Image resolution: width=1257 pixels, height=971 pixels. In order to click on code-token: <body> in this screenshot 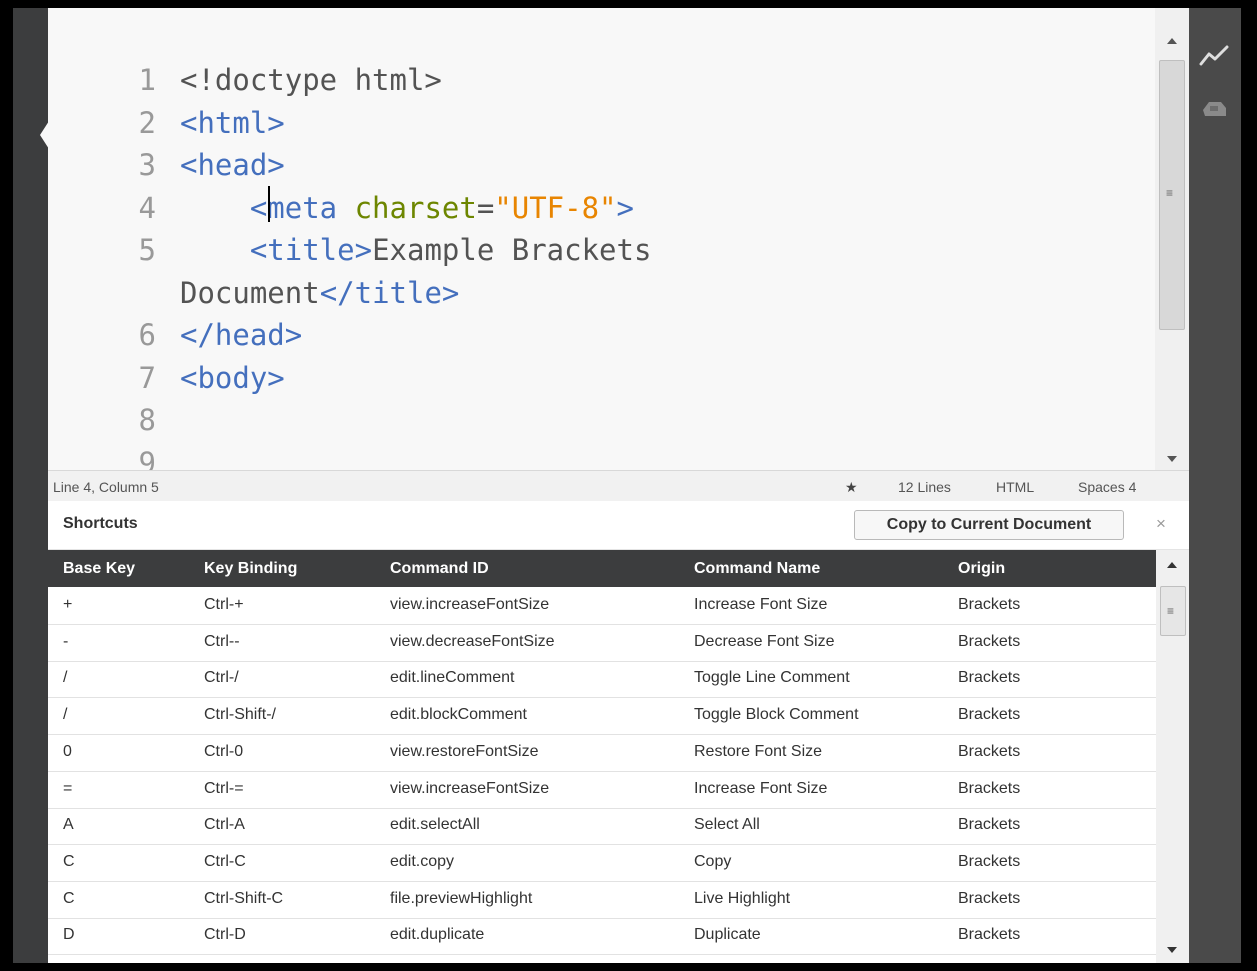, I will do `click(232, 377)`.